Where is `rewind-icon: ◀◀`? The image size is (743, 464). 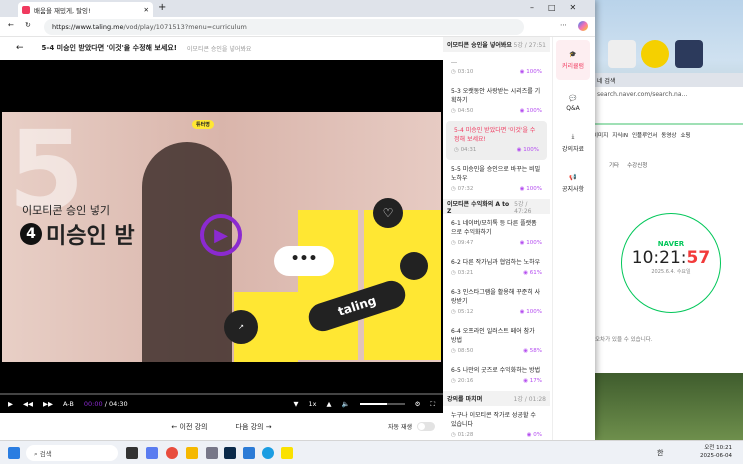
rewind-icon: ◀◀ is located at coordinates (28, 404).